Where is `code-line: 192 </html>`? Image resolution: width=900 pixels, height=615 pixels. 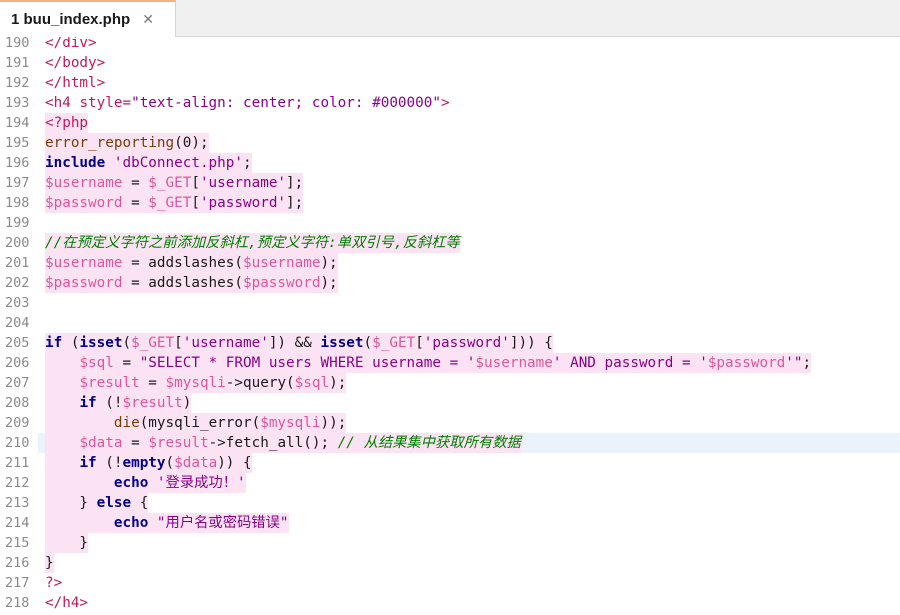
code-line: 192 </html> is located at coordinates (450, 83).